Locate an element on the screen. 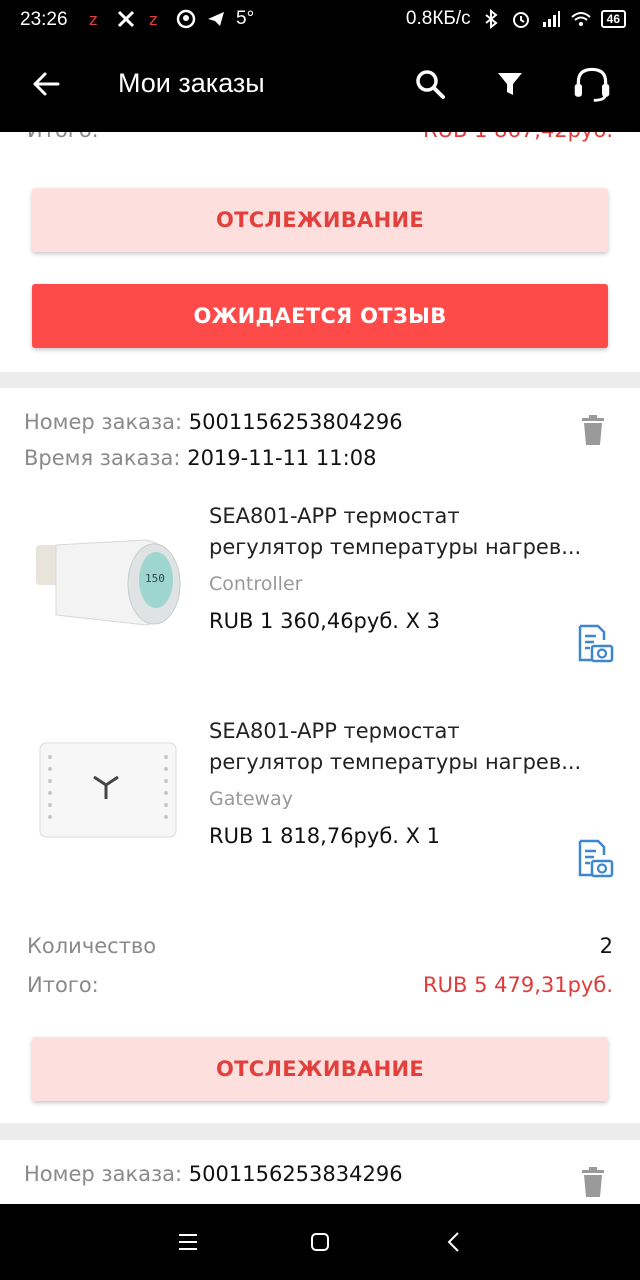 This screenshot has width=640, height=1280. bluetooth-icon is located at coordinates (491, 19).